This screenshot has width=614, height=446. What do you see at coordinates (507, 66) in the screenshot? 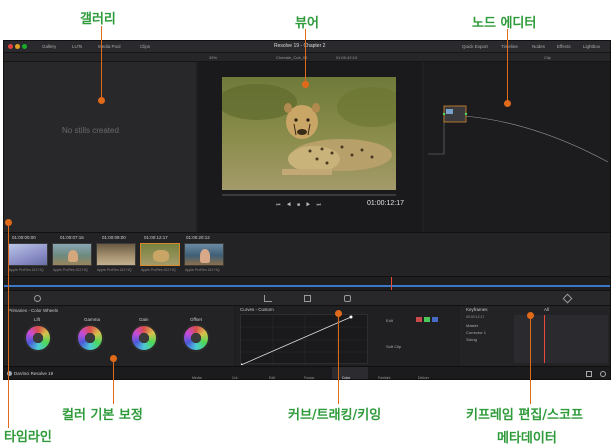
I see `callout-line-node-editor` at bounding box center [507, 66].